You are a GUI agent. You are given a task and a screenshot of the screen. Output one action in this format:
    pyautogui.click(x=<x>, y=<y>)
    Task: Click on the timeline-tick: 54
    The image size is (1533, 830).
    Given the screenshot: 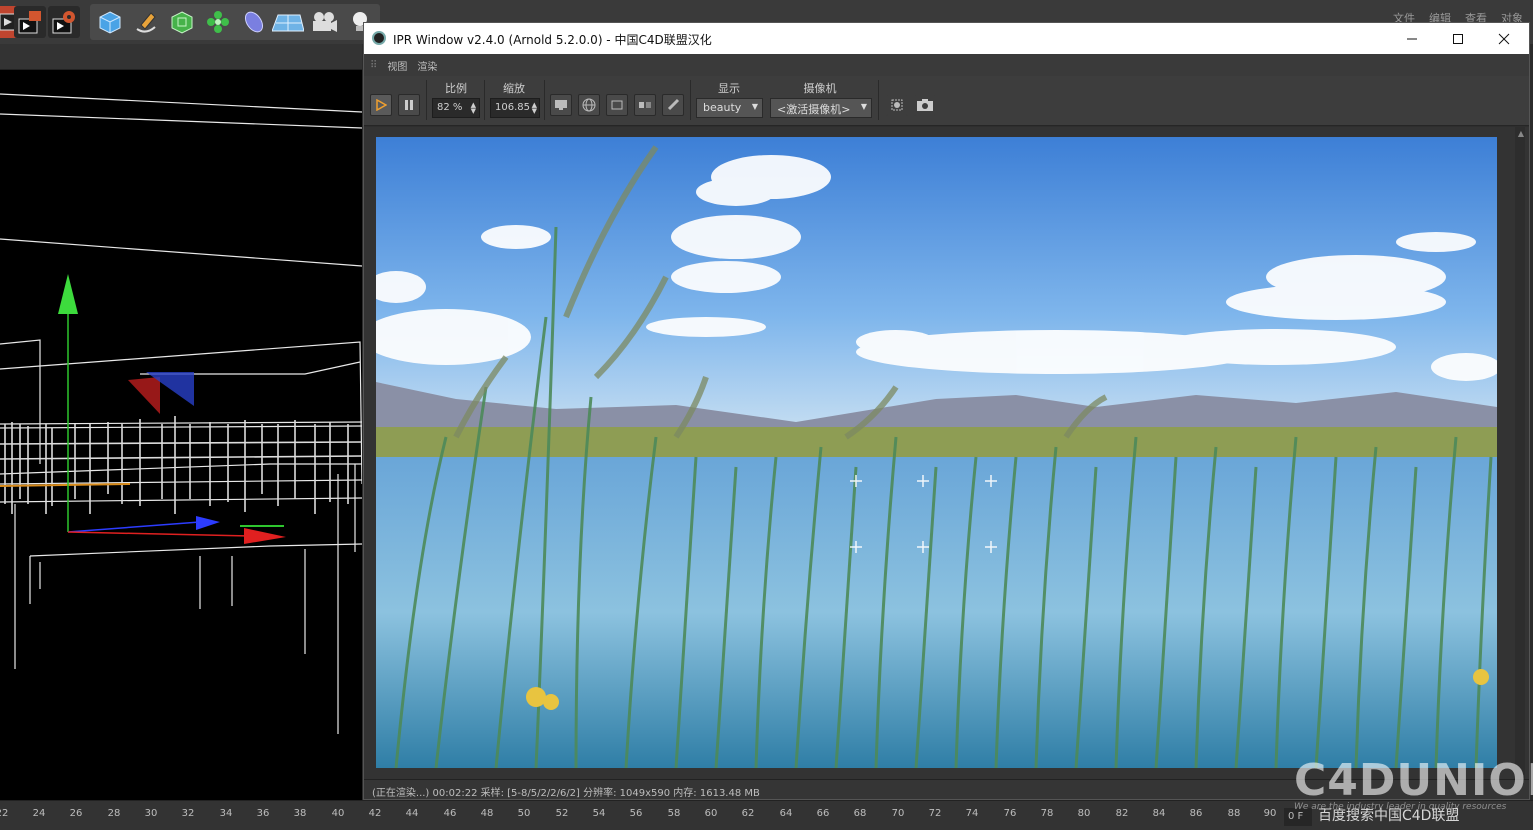 What is the action you would take?
    pyautogui.click(x=599, y=813)
    